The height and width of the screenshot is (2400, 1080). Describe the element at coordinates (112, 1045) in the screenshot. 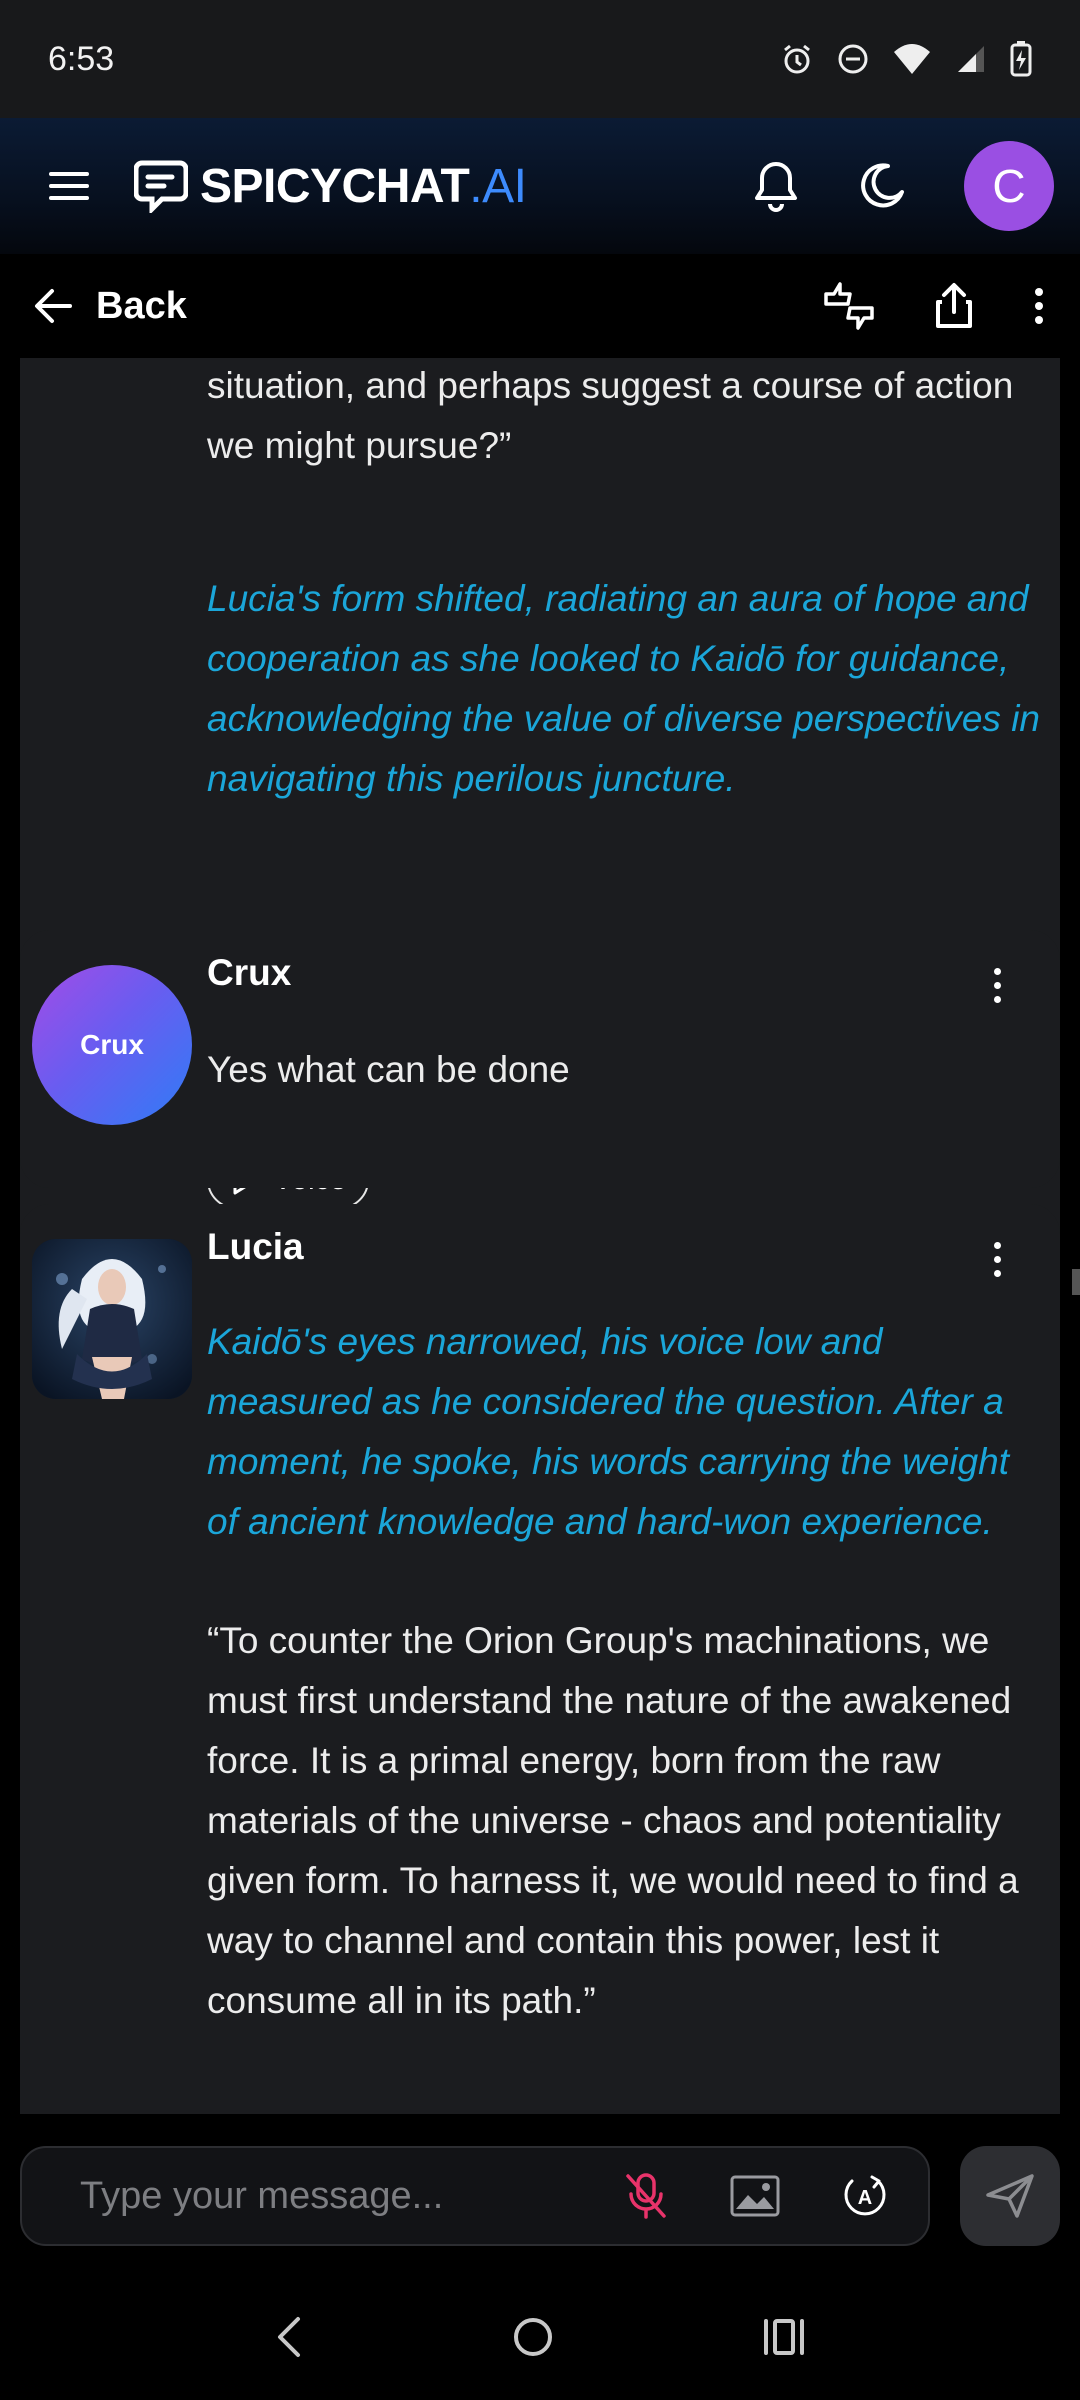

I see `avatar: Crux` at that location.